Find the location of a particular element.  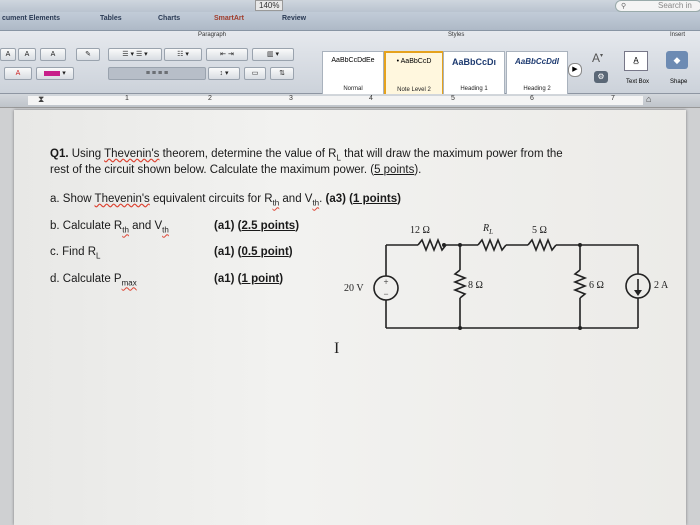

label-20-v: 20 V is located at coordinates (354, 288).